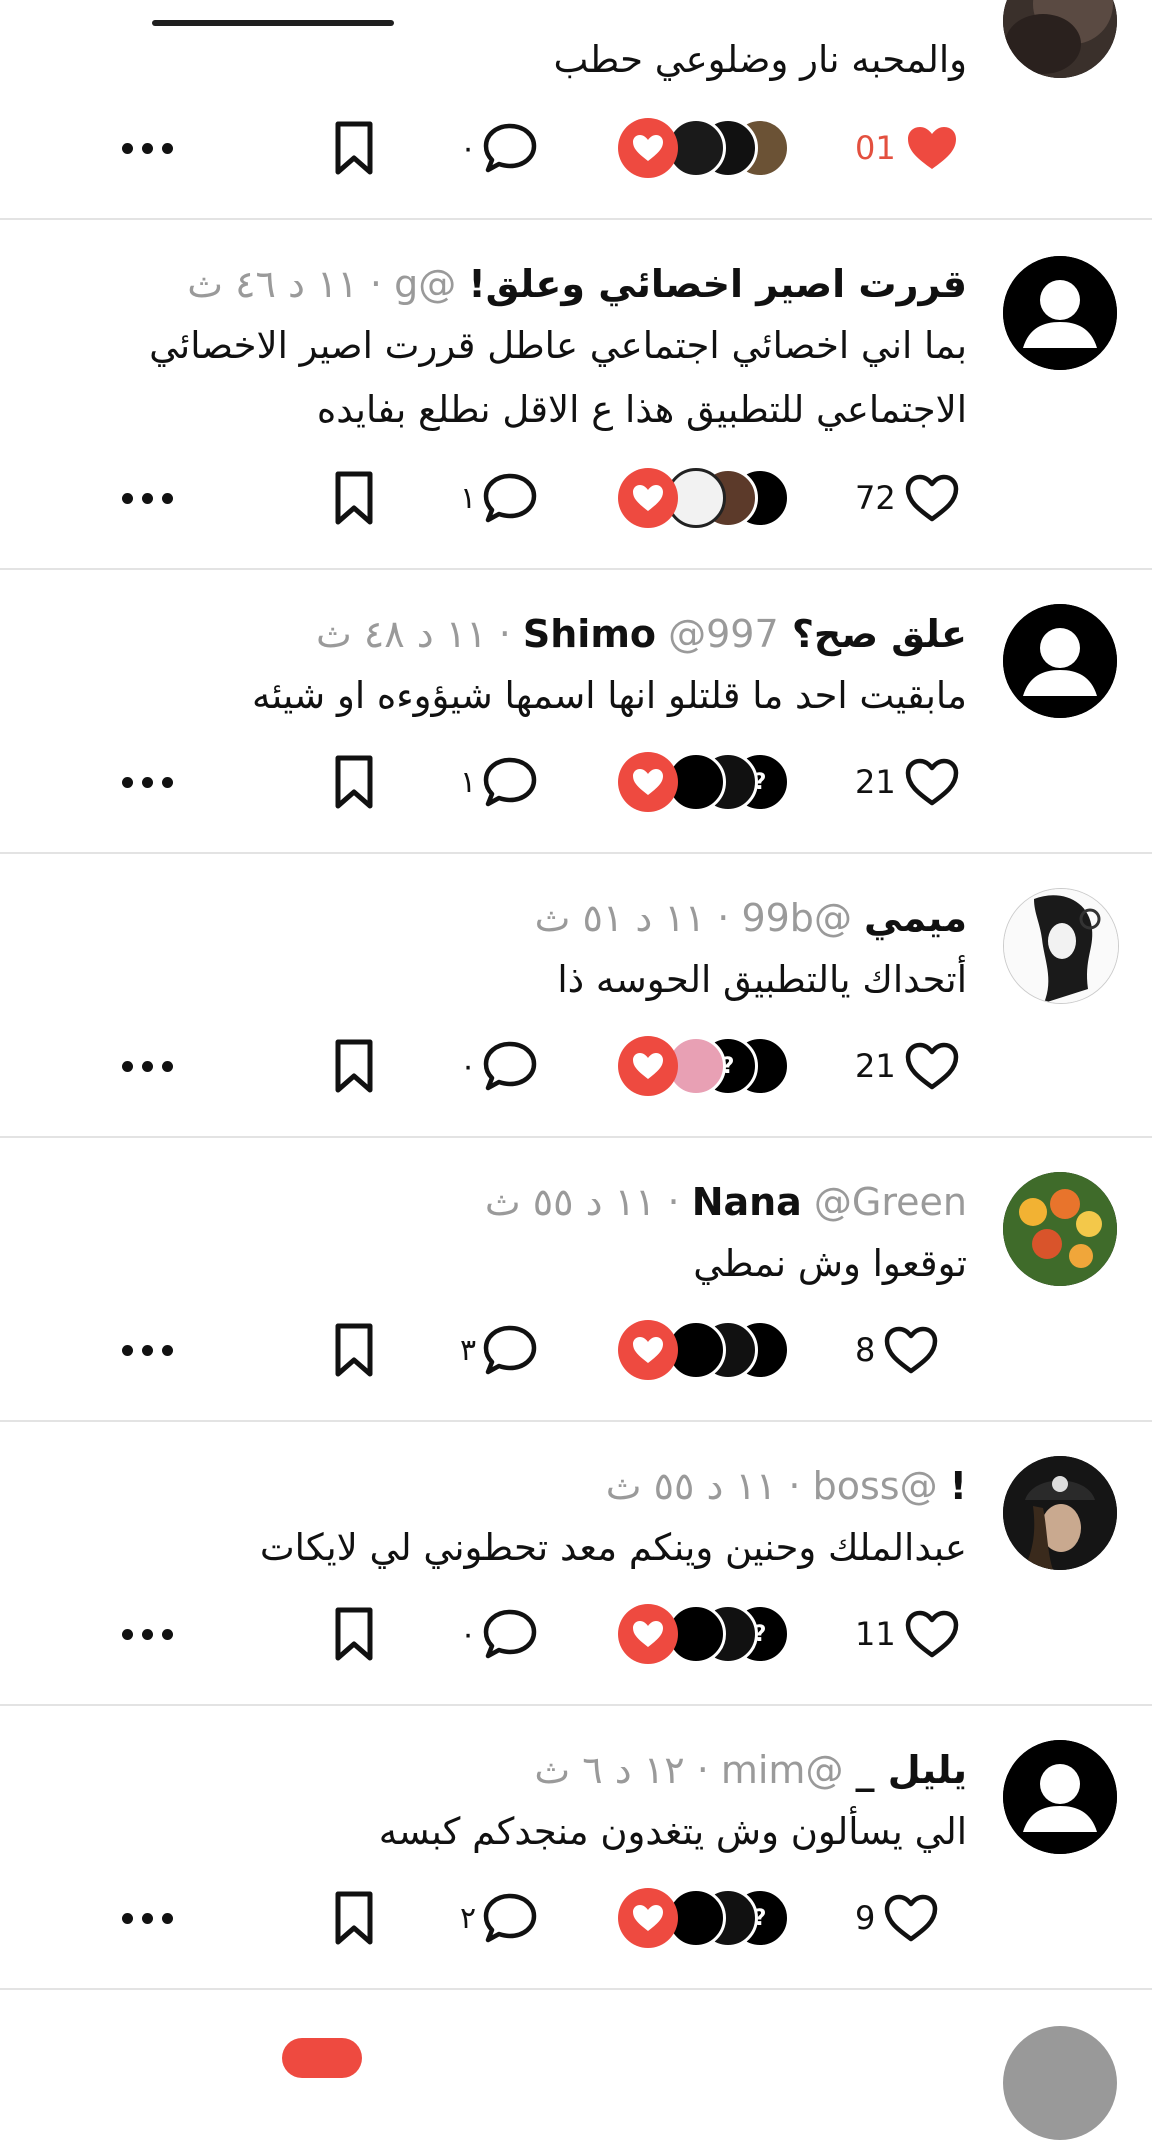 The width and height of the screenshot is (1152, 2140). I want to click on partial-red-badge, so click(322, 2058).